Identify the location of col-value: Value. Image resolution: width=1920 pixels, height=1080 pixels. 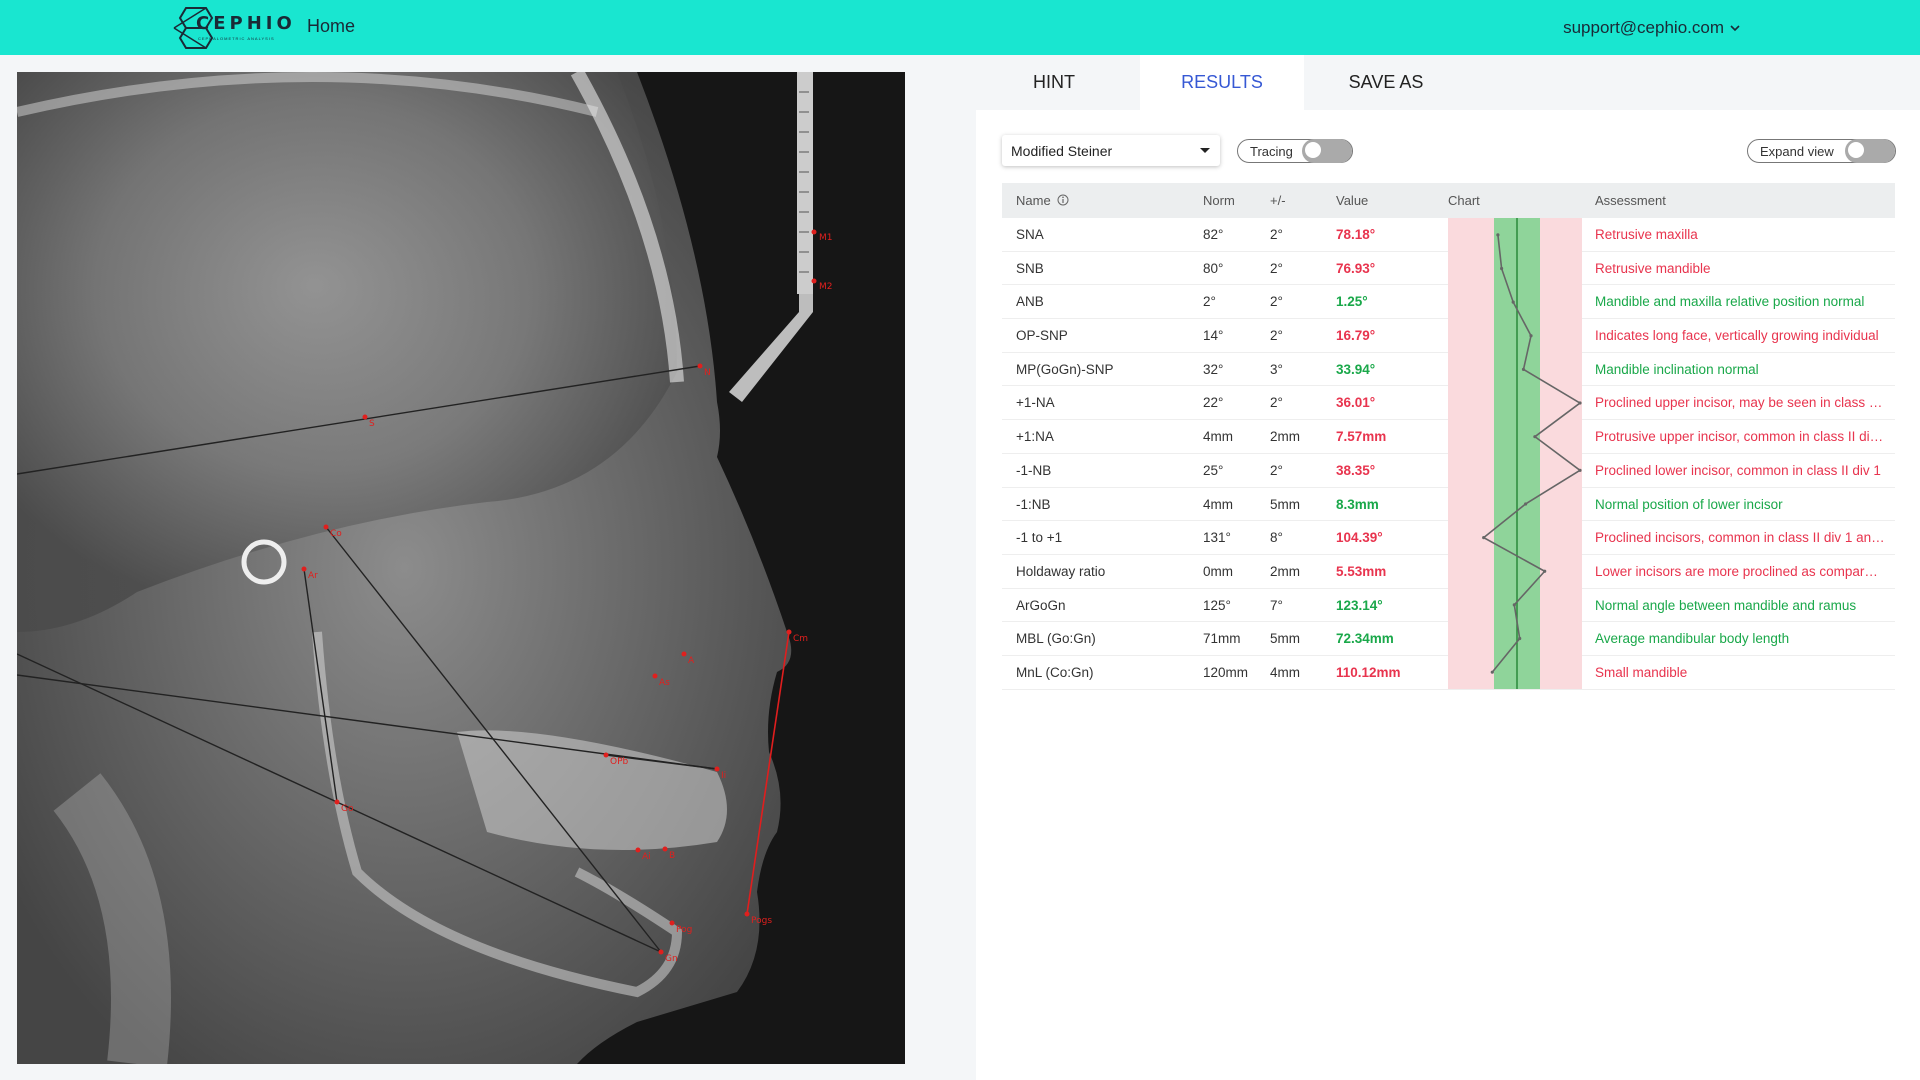
(1352, 200).